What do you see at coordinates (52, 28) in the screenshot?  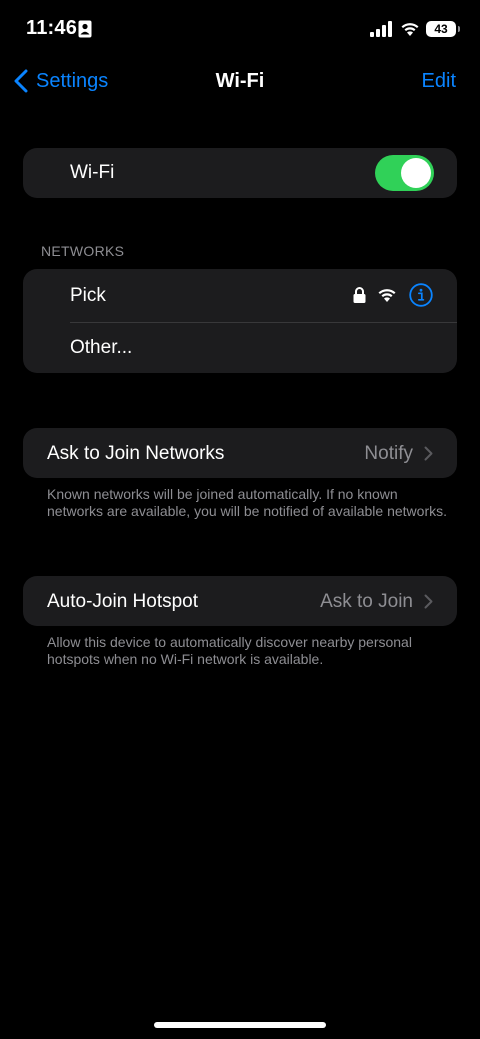 I see `status-time: 11:46` at bounding box center [52, 28].